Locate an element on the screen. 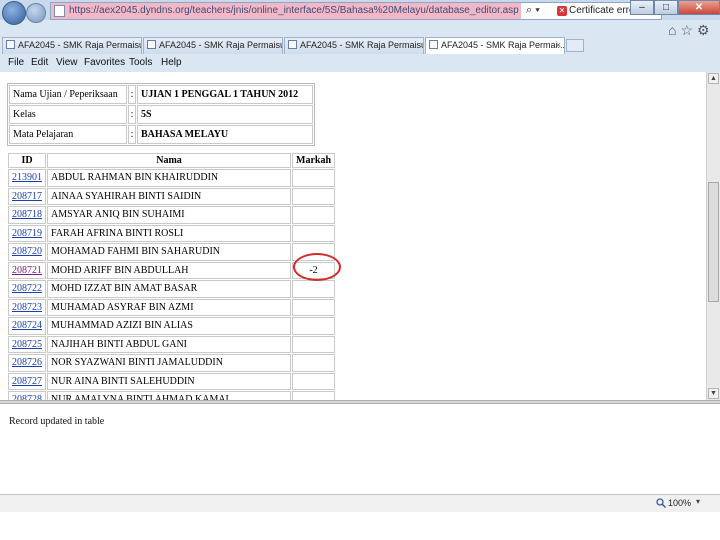 The image size is (720, 540). student-name: NOR SYAZWANI BINTI JAMALUDDIN is located at coordinates (169, 363).